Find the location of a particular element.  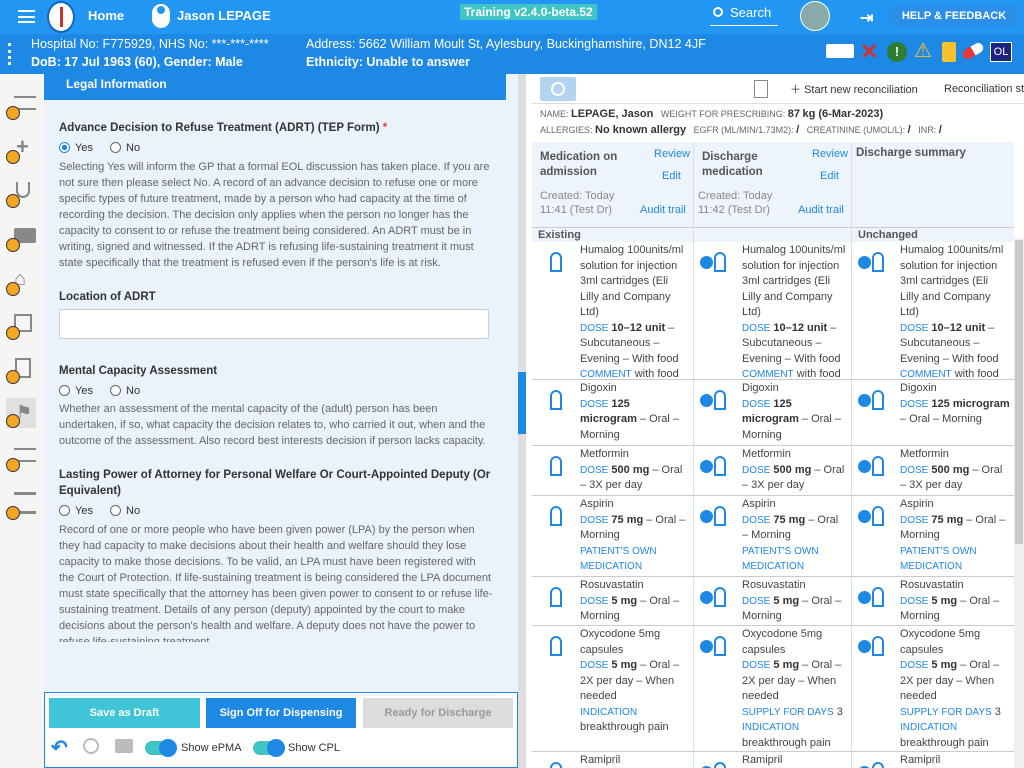

print-icon is located at coordinates (124, 746).